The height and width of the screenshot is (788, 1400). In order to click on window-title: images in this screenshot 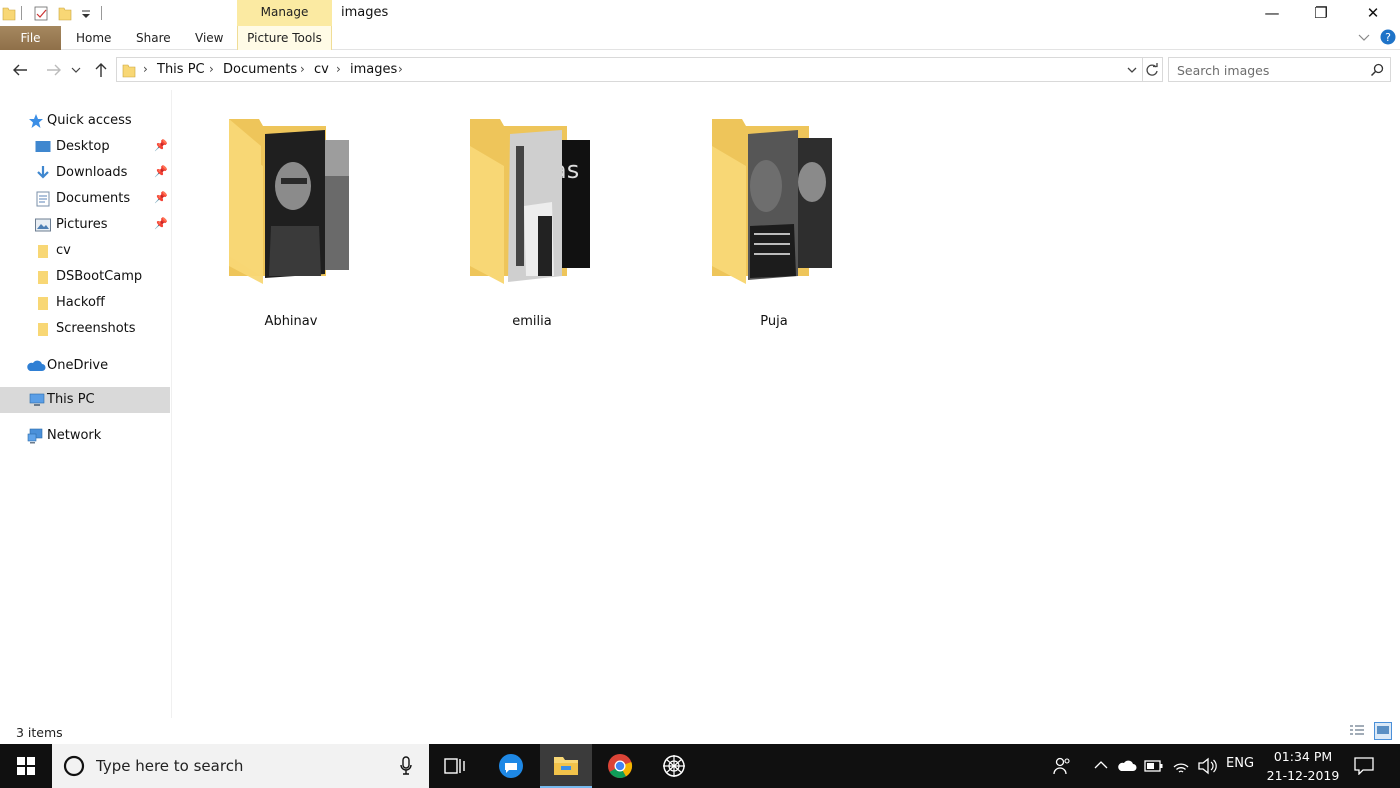, I will do `click(365, 12)`.